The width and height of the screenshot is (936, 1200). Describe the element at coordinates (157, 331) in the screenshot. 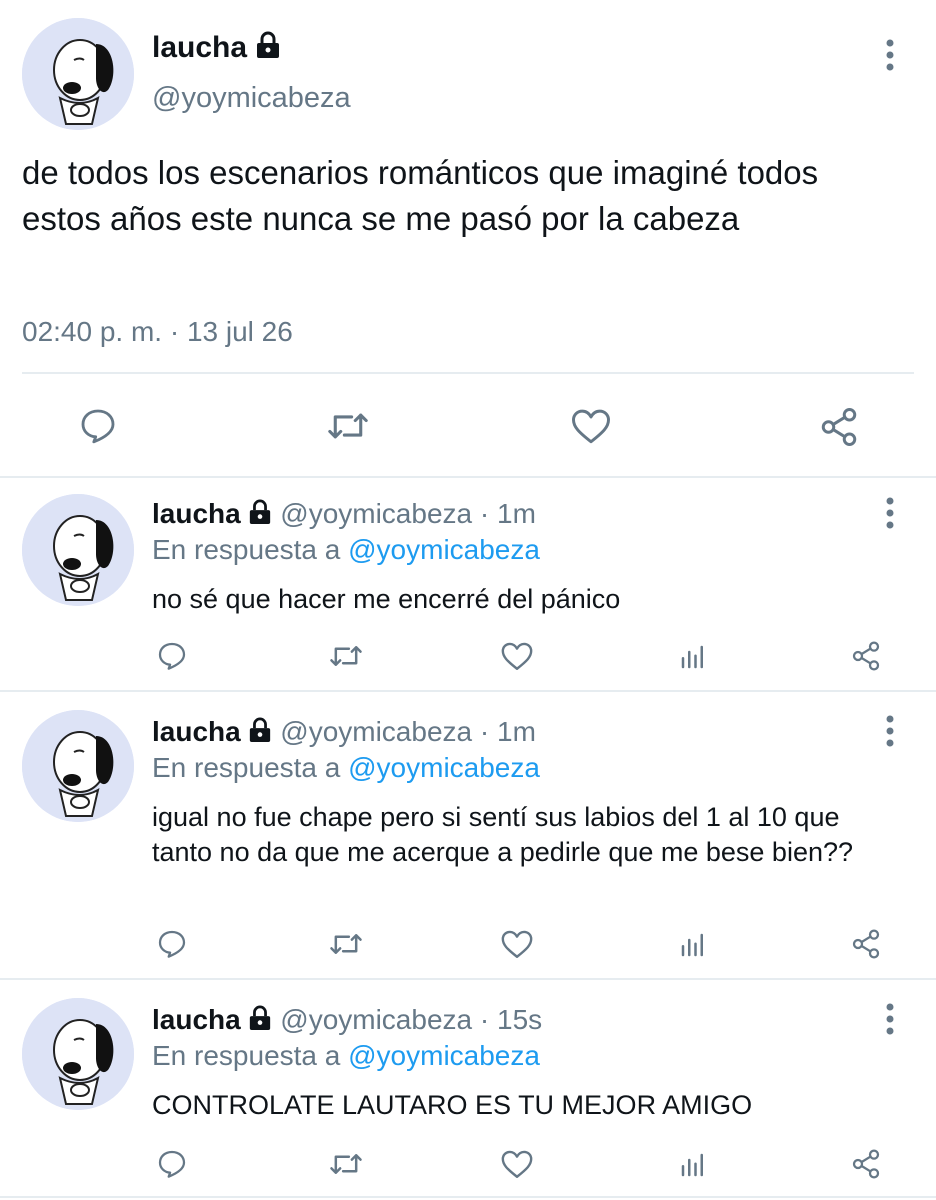

I see `tweet-timestamp: 02:40 p. m. · 13 jul 26` at that location.